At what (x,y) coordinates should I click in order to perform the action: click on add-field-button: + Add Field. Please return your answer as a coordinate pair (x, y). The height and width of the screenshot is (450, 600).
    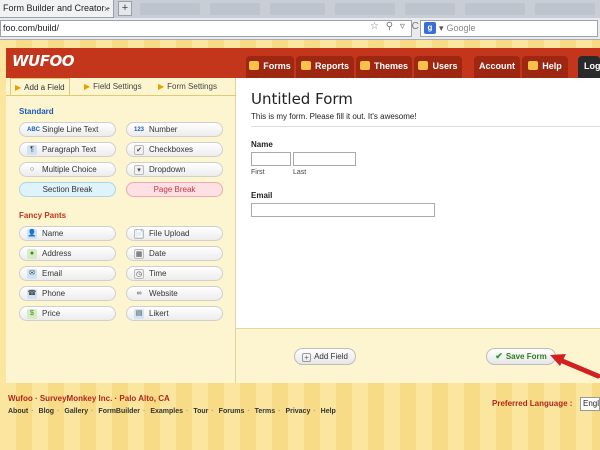
    Looking at the image, I should click on (325, 356).